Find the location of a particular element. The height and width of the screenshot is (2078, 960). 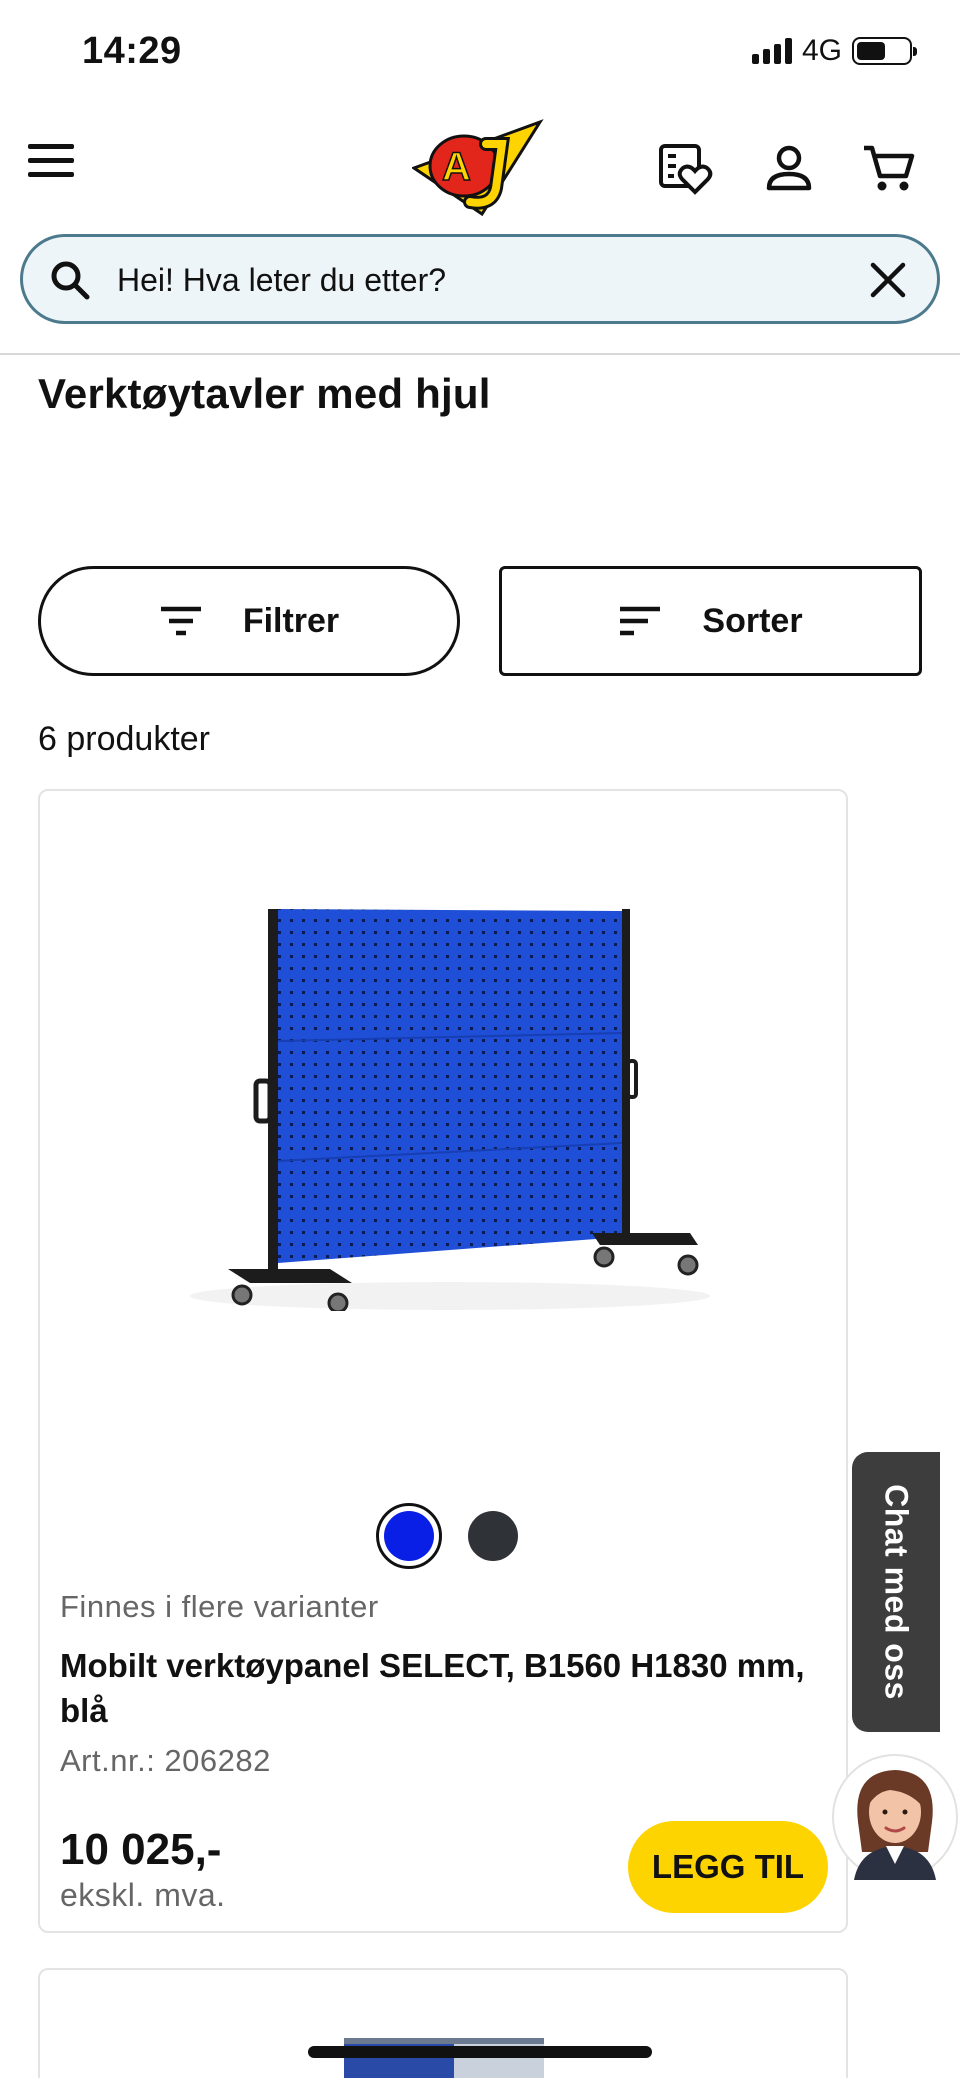

hamburger-menu-icon is located at coordinates (51, 162).